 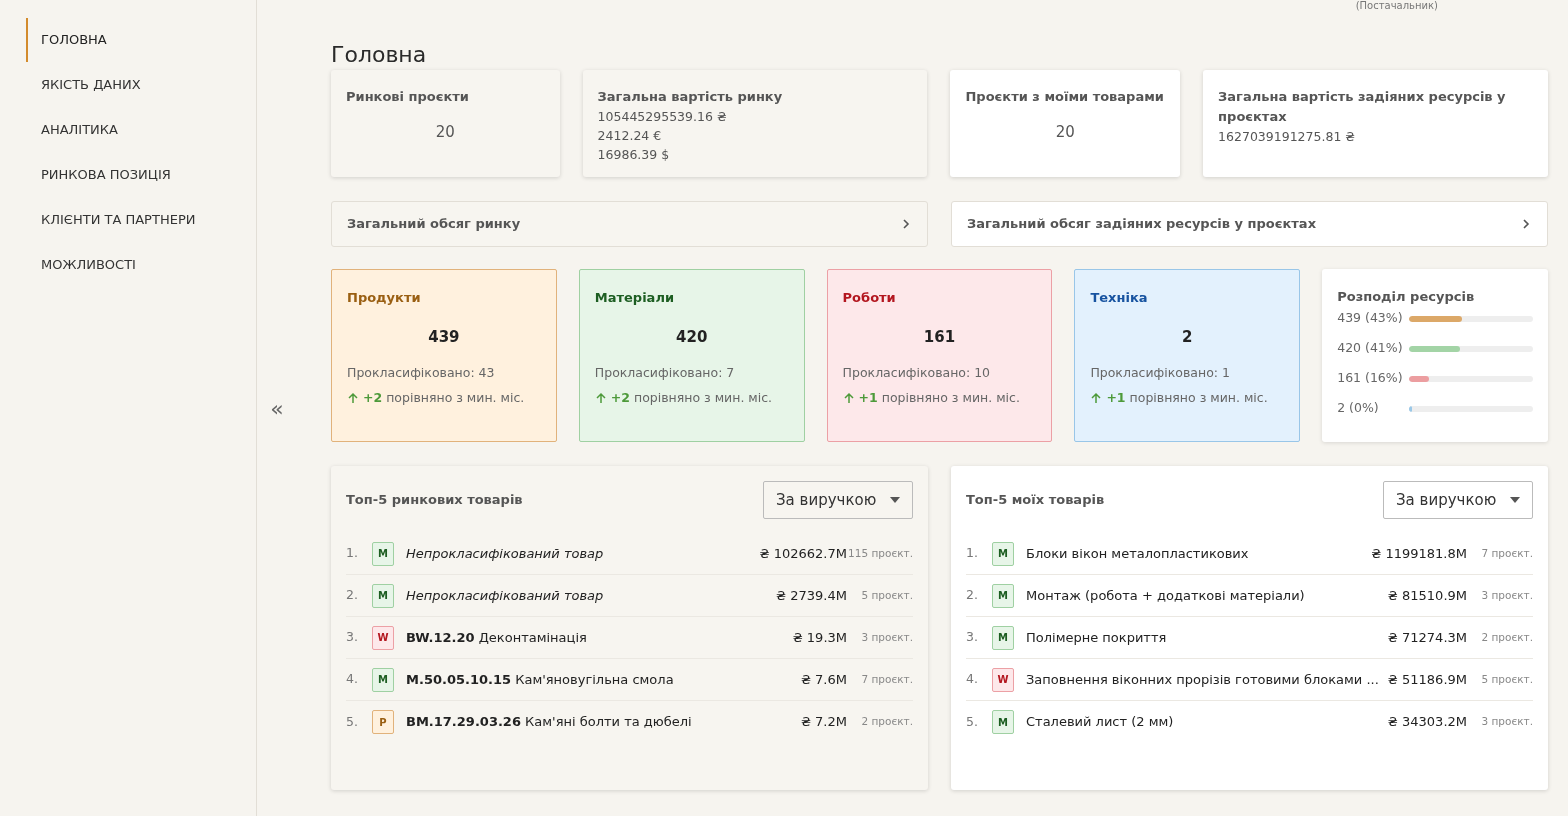 What do you see at coordinates (1362, 107) in the screenshot?
I see `card-title: Загальна вартість задіяних ресурсів у проєктах` at bounding box center [1362, 107].